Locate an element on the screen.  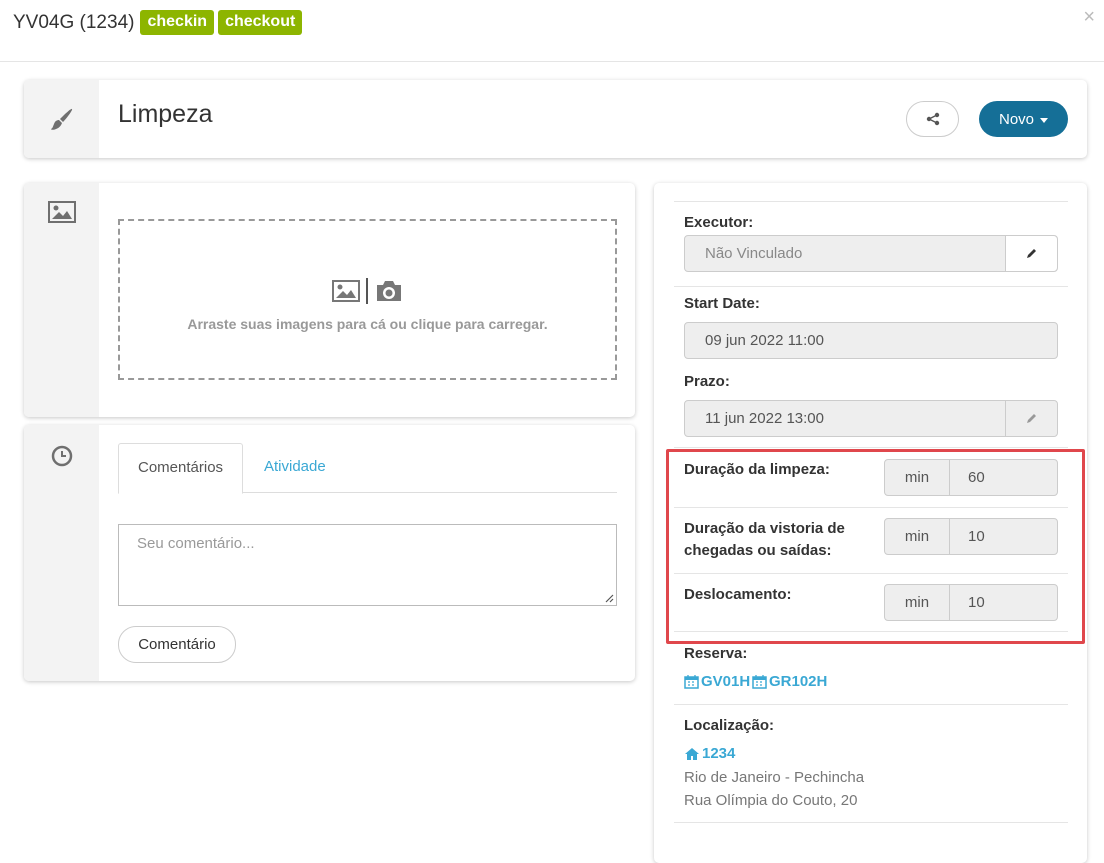
prazo-value: 11 jun 2022 13:00 is located at coordinates (764, 418).